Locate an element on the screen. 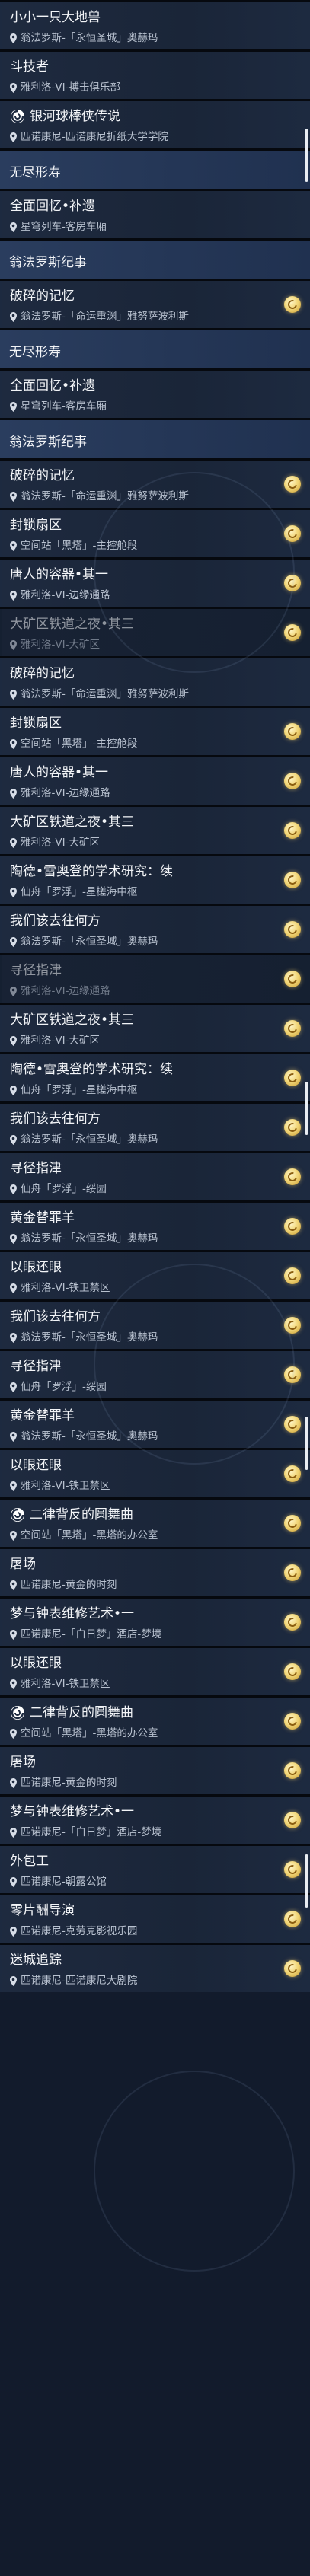 This screenshot has height=2576, width=310. quest-location-text: 雅利洛-VI-大矿区 is located at coordinates (60, 645).